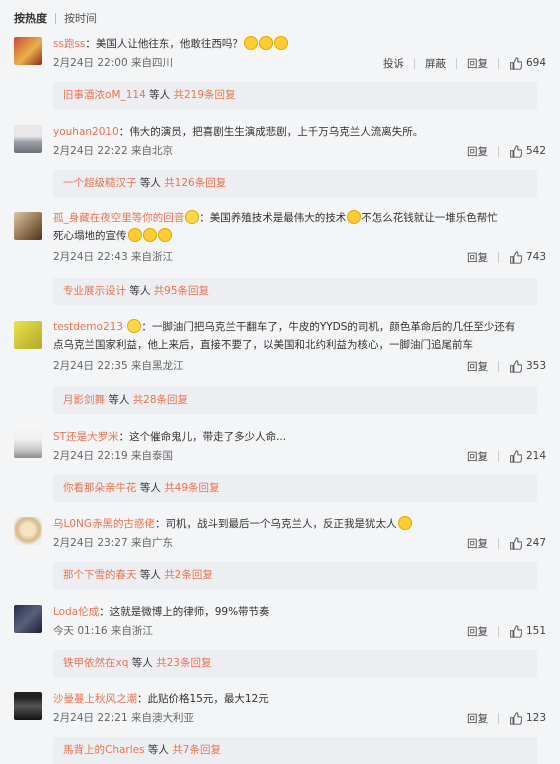  I want to click on like-button: 214, so click(527, 456).